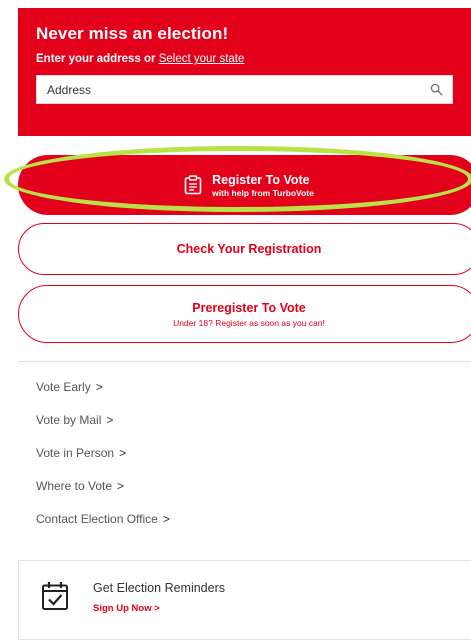 This screenshot has width=471, height=640. What do you see at coordinates (249, 322) in the screenshot?
I see `preregister-sublabel: Under 18? Register as soon as you can!` at bounding box center [249, 322].